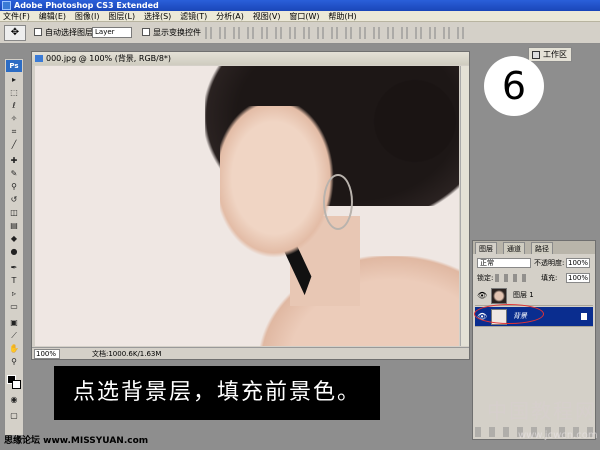  Describe the element at coordinates (482, 296) in the screenshot. I see `visibility-eye-icon: 👁` at that location.